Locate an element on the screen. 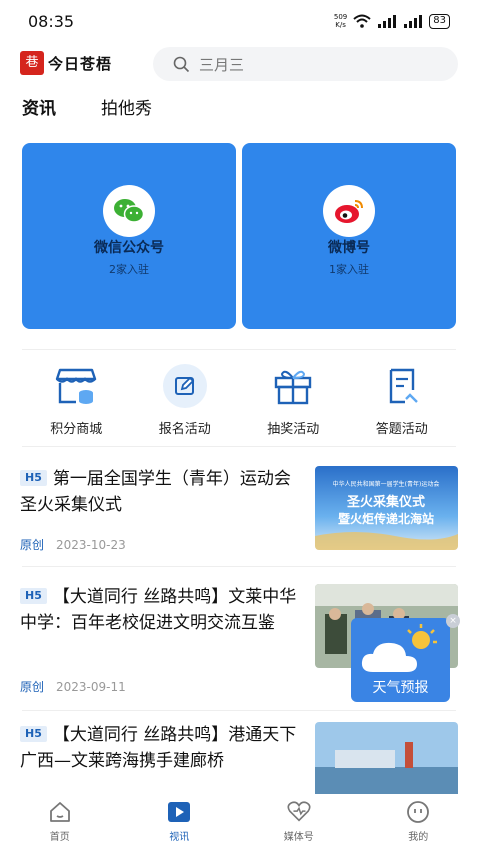 The image size is (478, 850). nav-media: 媒体号 is located at coordinates (299, 822).